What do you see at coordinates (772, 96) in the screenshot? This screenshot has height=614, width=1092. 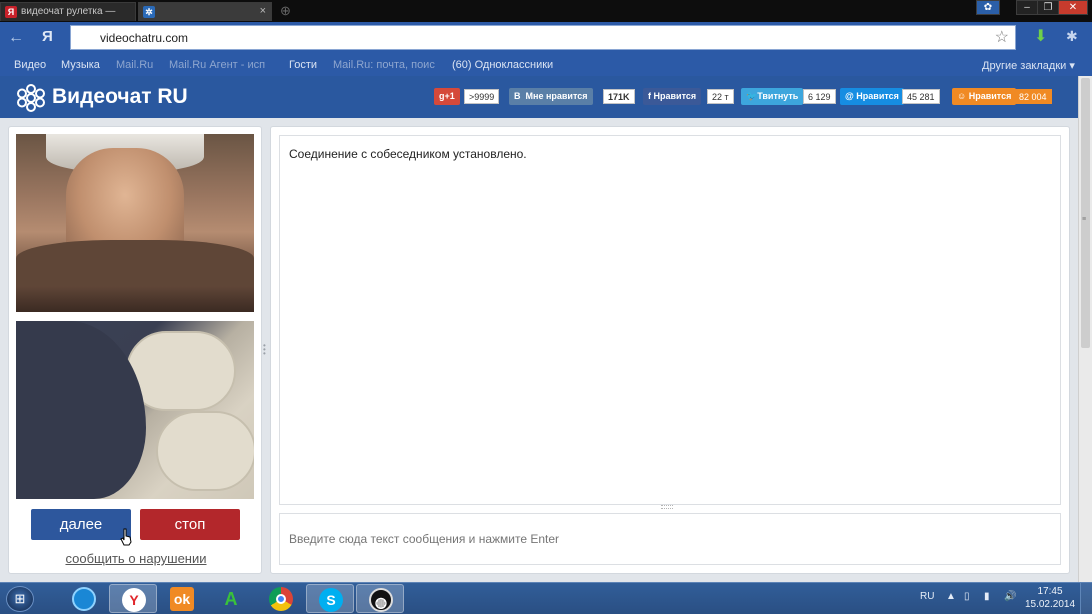 I see `twitter-tweet-button: 🐦Твитнуть` at bounding box center [772, 96].